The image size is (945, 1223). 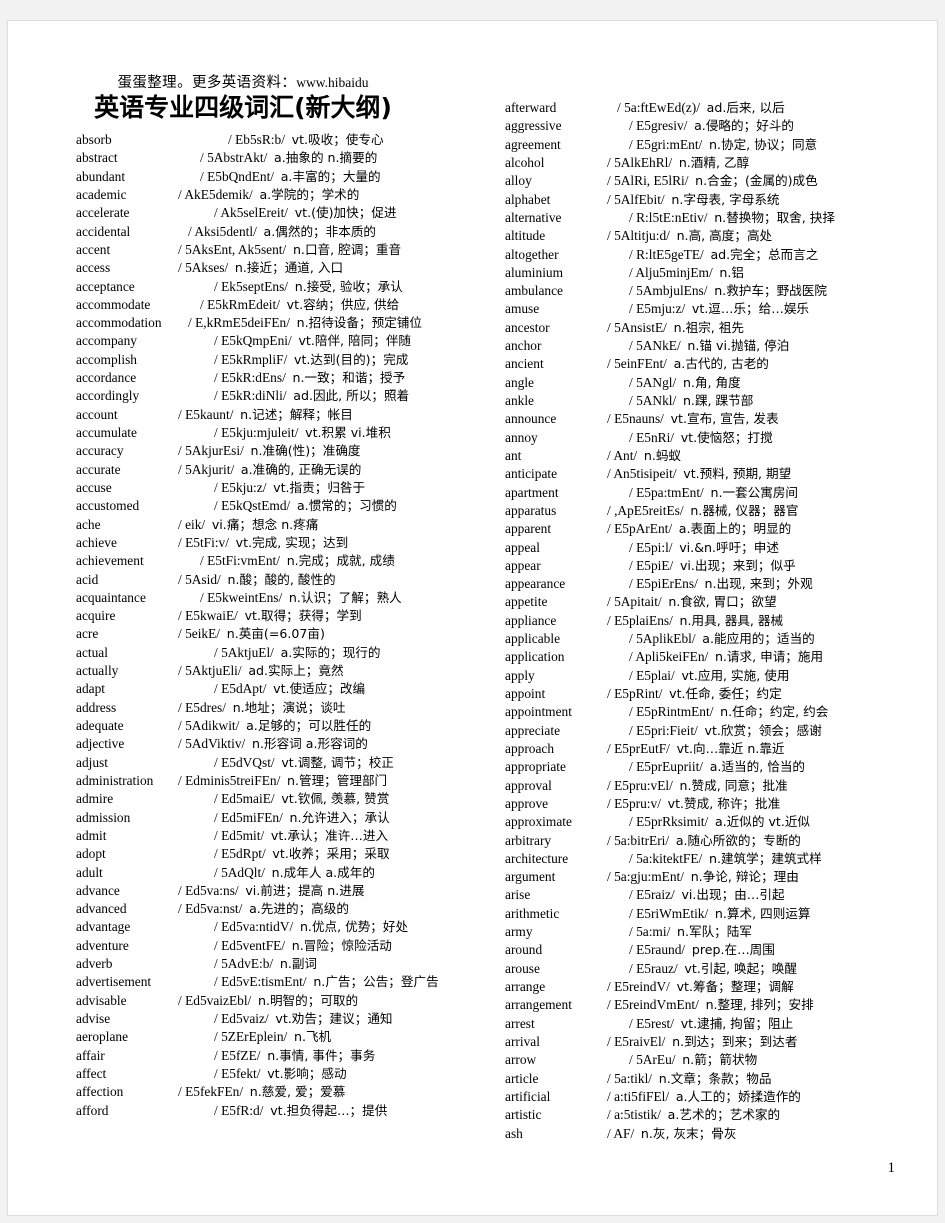 What do you see at coordinates (537, 858) in the screenshot?
I see `entry-word: architecture` at bounding box center [537, 858].